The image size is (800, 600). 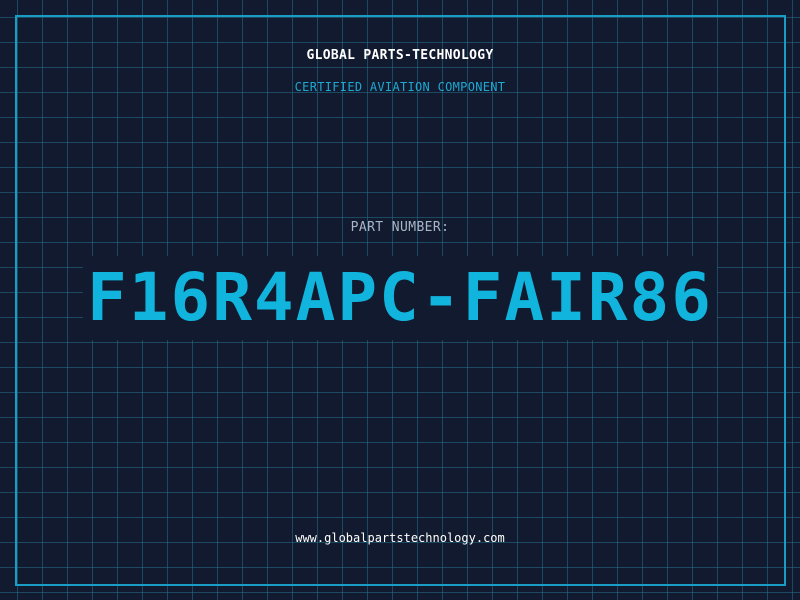 I want to click on company-name: GLOBAL PARTS-TECHNOLOGY, so click(x=400, y=55).